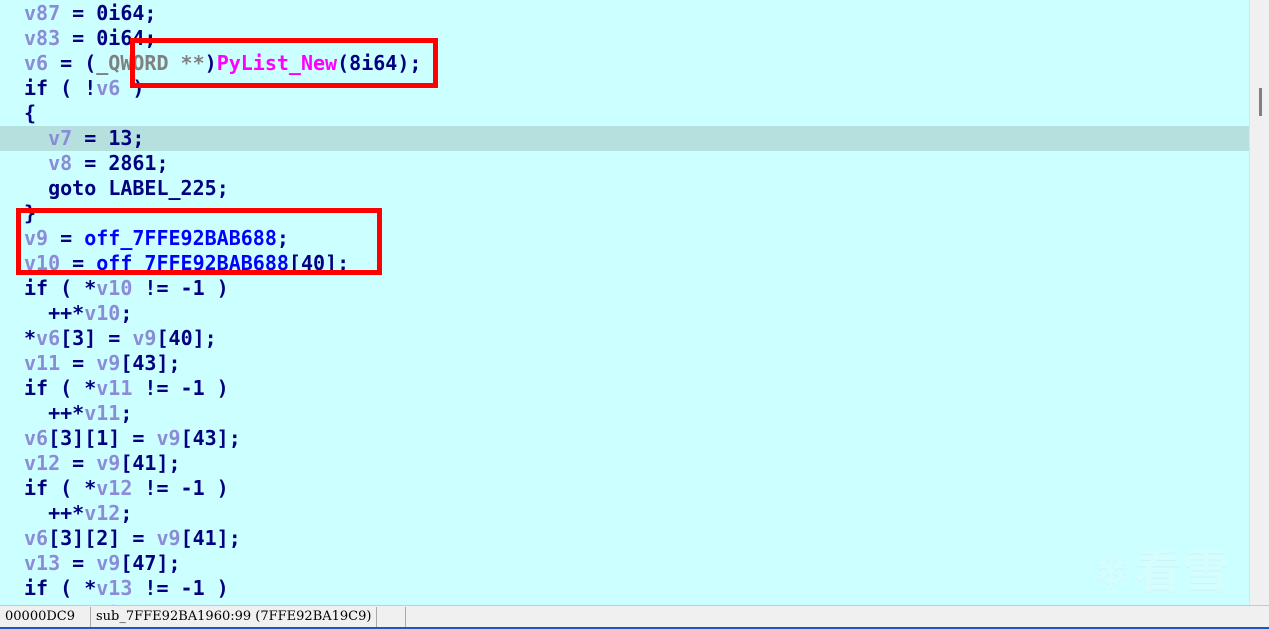  What do you see at coordinates (624, 113) in the screenshot?
I see `code-line: {` at bounding box center [624, 113].